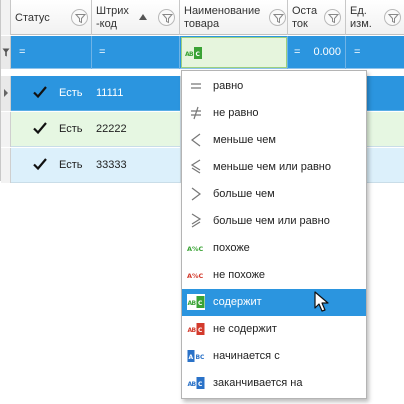  What do you see at coordinates (327, 52) in the screenshot?
I see `stock-filter-value: 0.000` at bounding box center [327, 52].